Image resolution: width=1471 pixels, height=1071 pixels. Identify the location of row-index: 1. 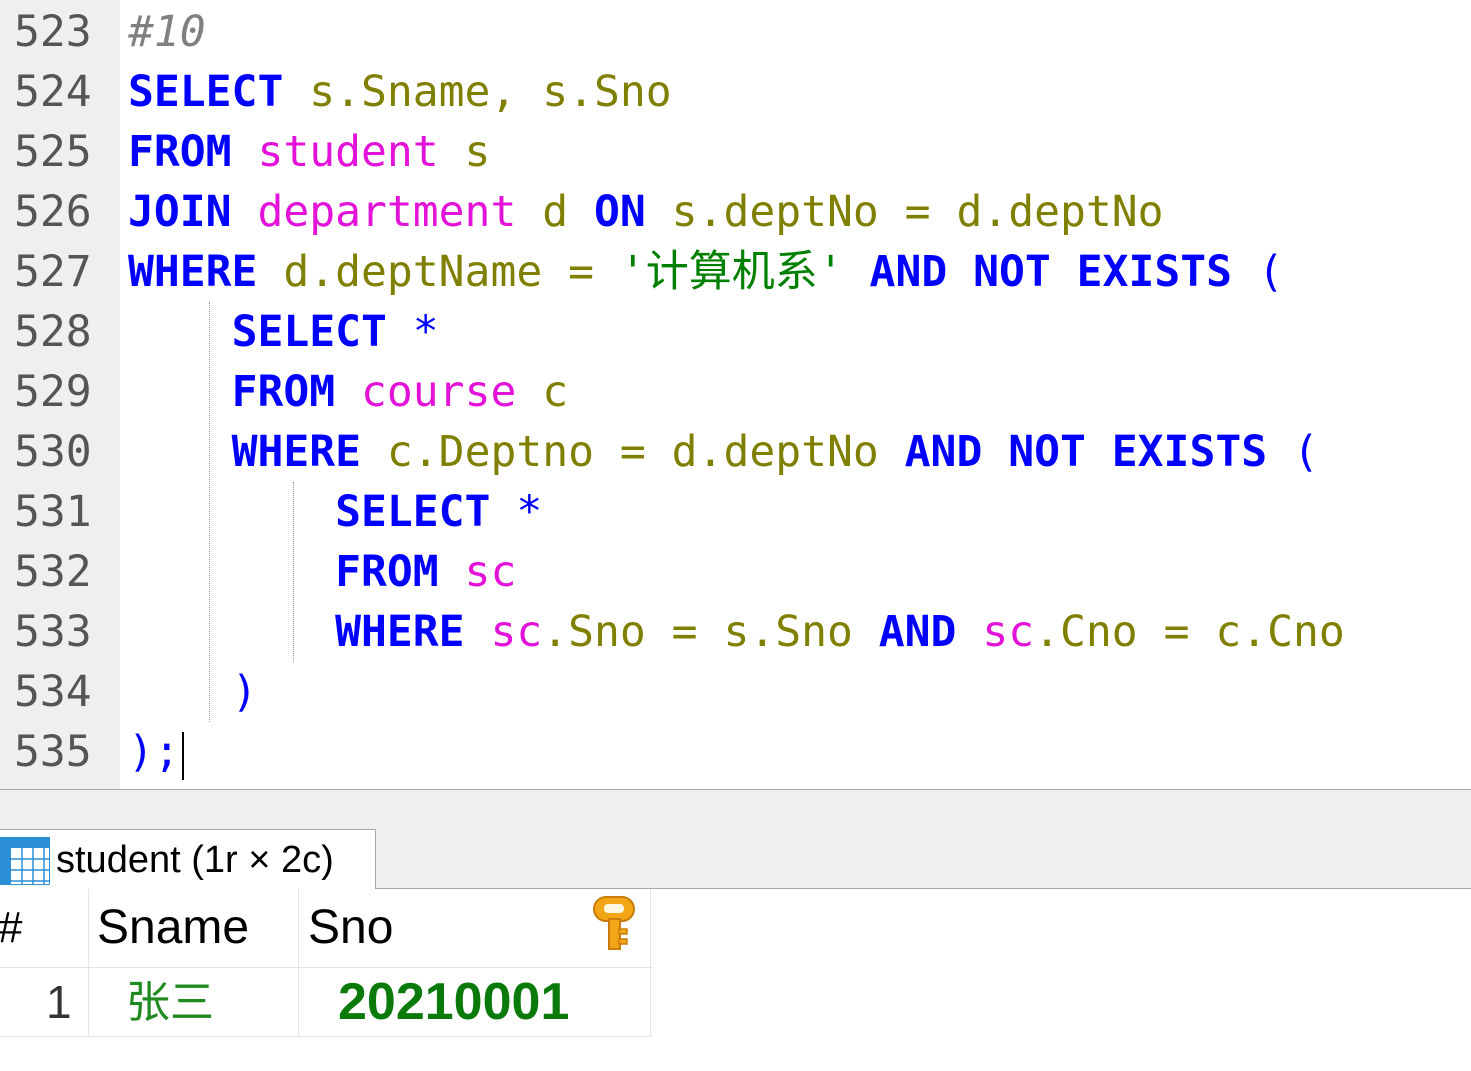
(59, 1002).